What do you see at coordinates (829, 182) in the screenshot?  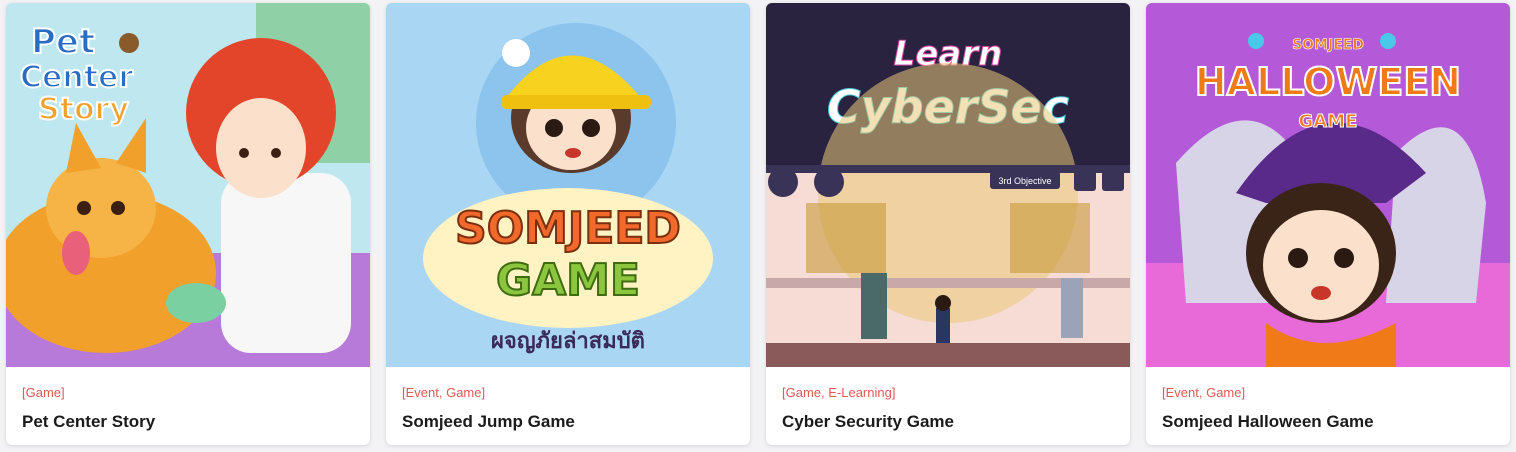 I see `phone-icon` at bounding box center [829, 182].